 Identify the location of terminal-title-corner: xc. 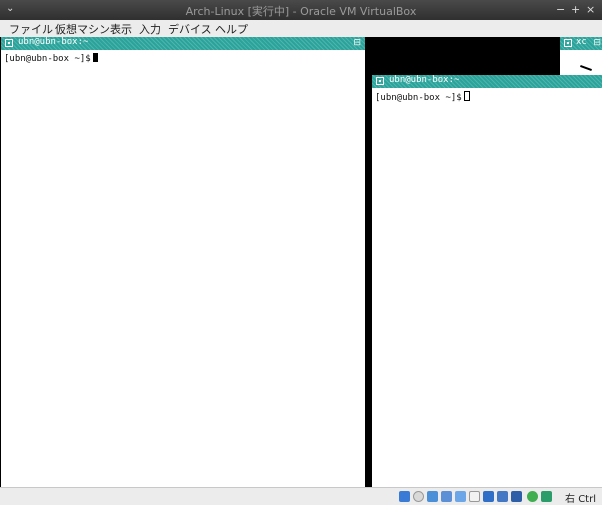
(581, 42).